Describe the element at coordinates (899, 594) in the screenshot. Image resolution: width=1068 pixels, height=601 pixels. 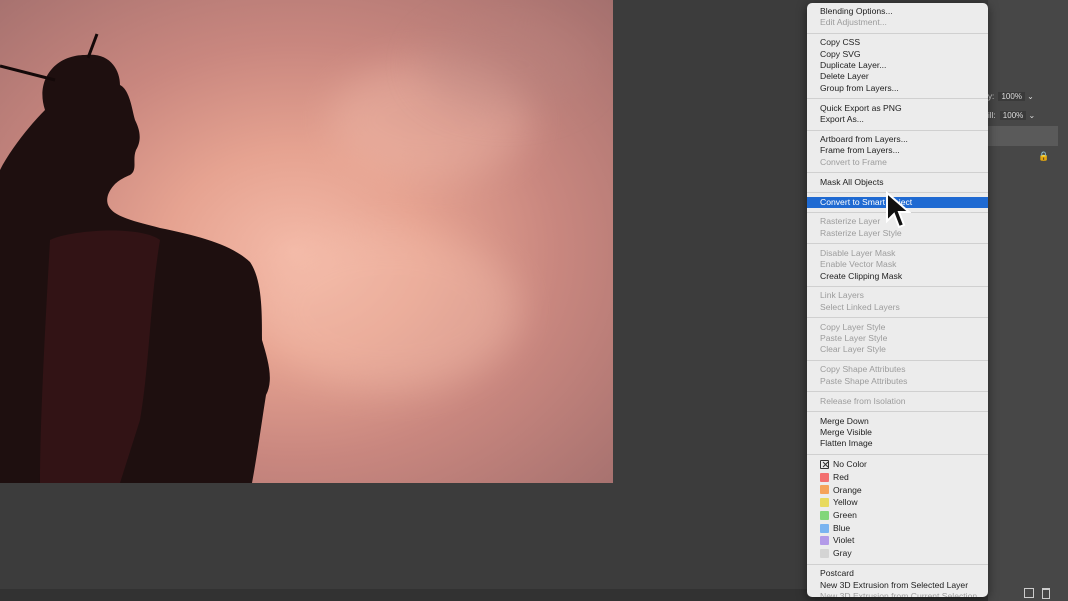
I see `menu-item-new-3d-extrusion-from-current-selection: New 3D Extrusion from Current Selection` at that location.